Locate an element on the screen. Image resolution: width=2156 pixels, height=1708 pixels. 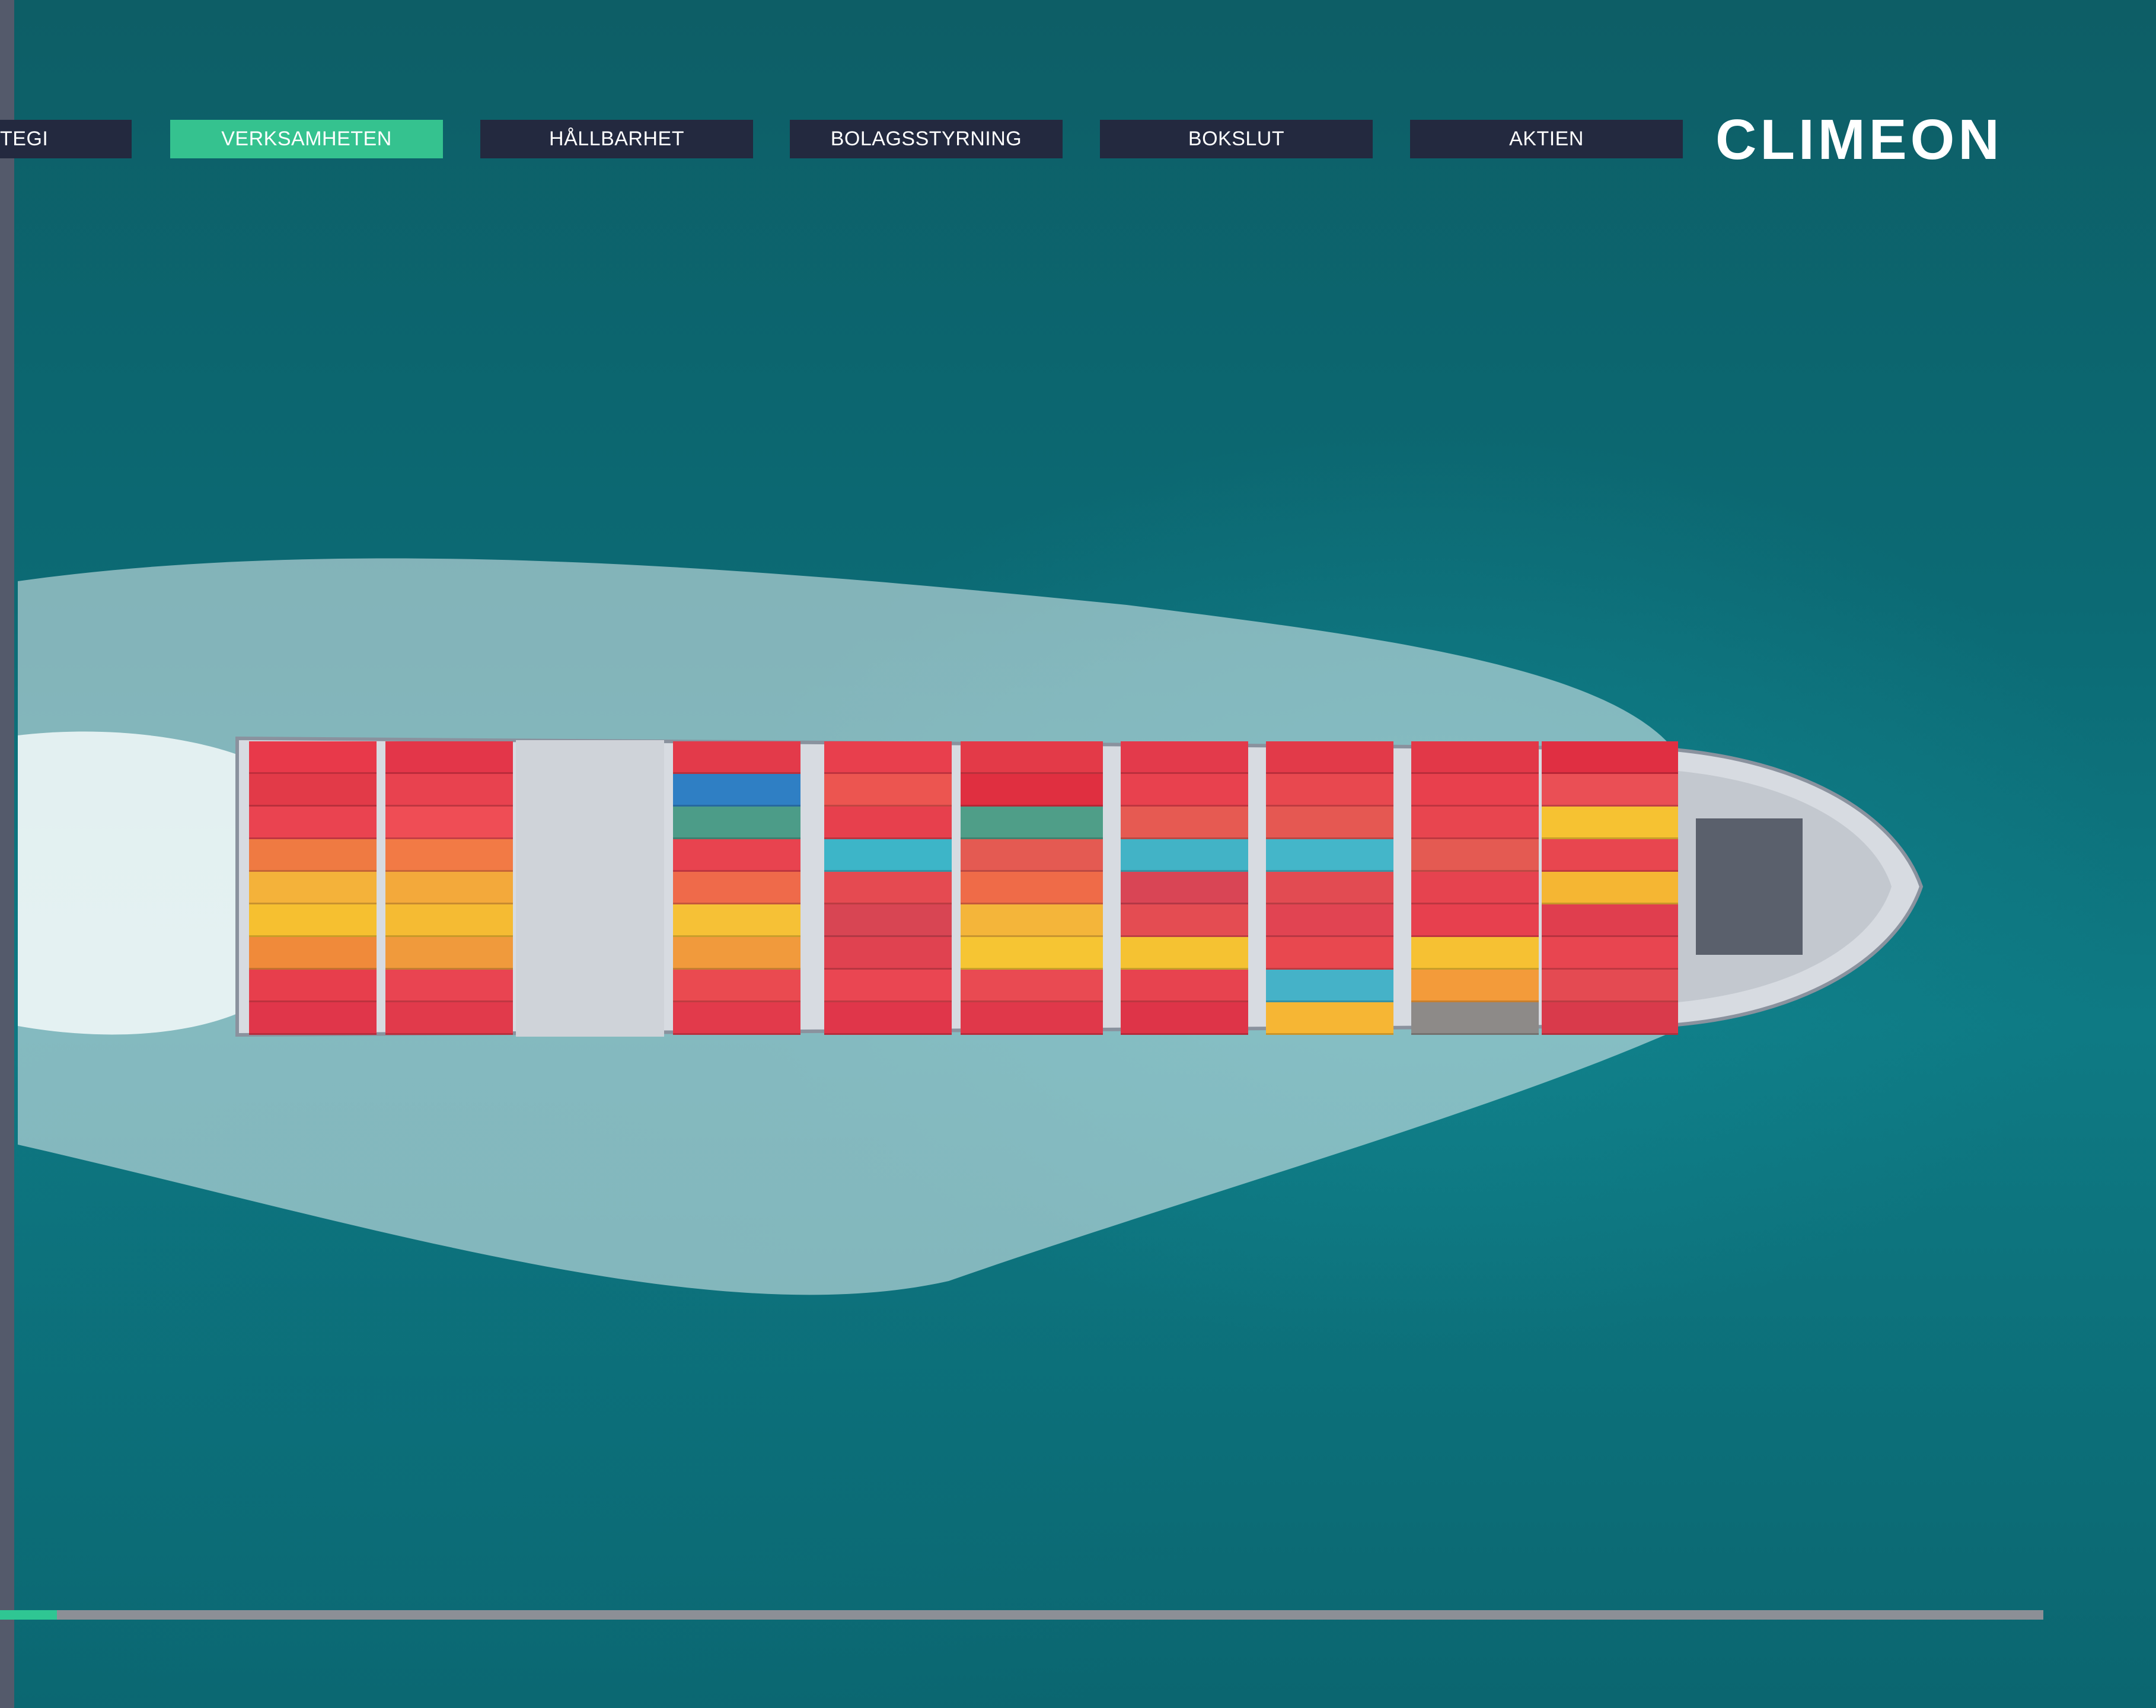
ship-deckhouse is located at coordinates (590, 889).